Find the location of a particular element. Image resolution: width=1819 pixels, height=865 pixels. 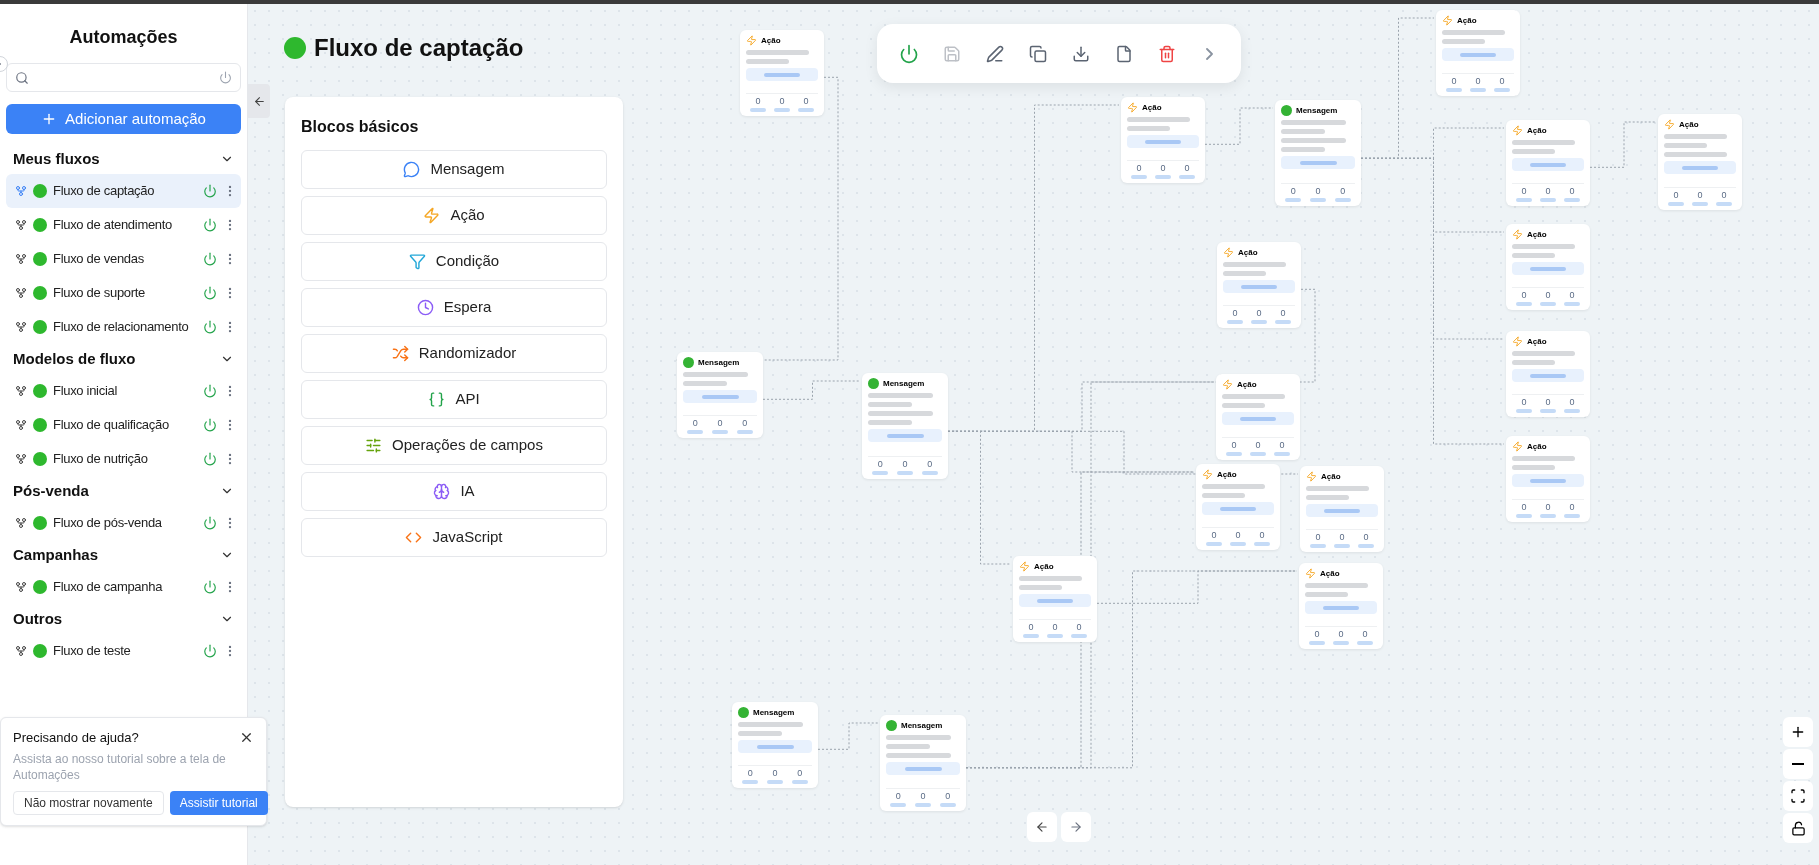

flow-list-item: Fluxo de captação is located at coordinates (123, 191).